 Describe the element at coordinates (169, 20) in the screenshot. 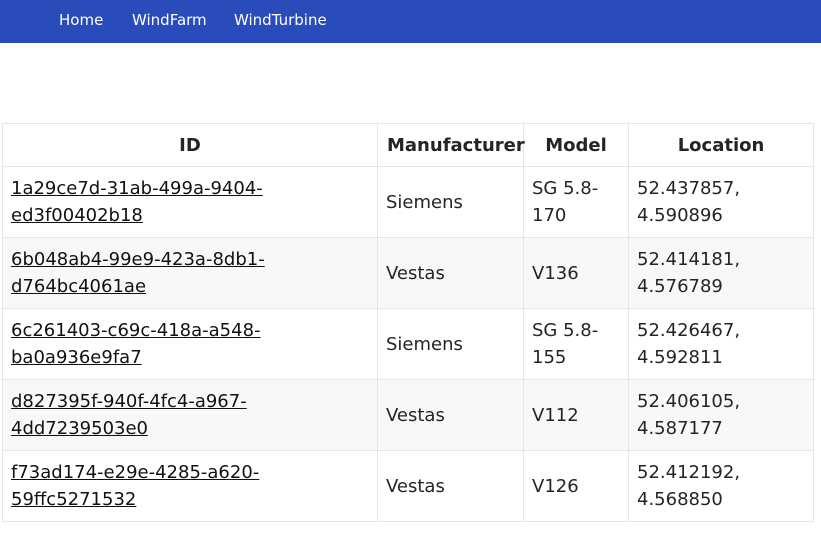

I see `nav-link-windfarm: WindFarm` at that location.